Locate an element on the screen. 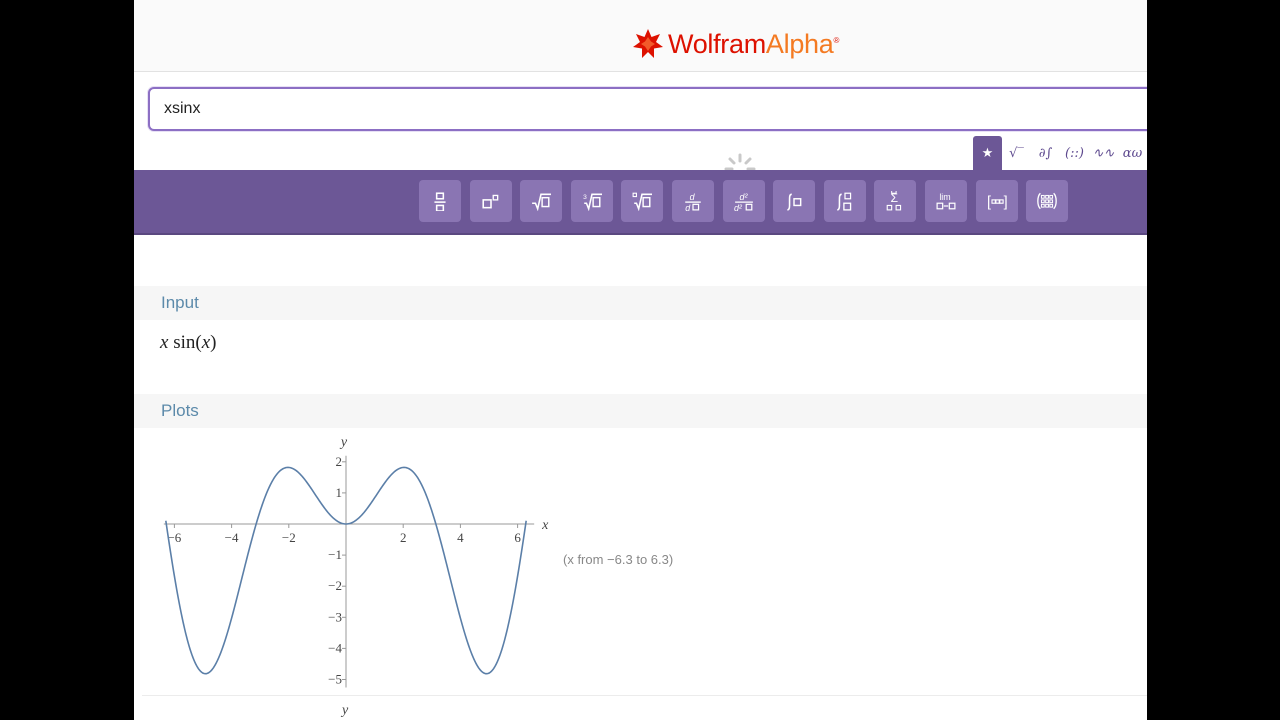  definite-integral-button is located at coordinates (844, 201).